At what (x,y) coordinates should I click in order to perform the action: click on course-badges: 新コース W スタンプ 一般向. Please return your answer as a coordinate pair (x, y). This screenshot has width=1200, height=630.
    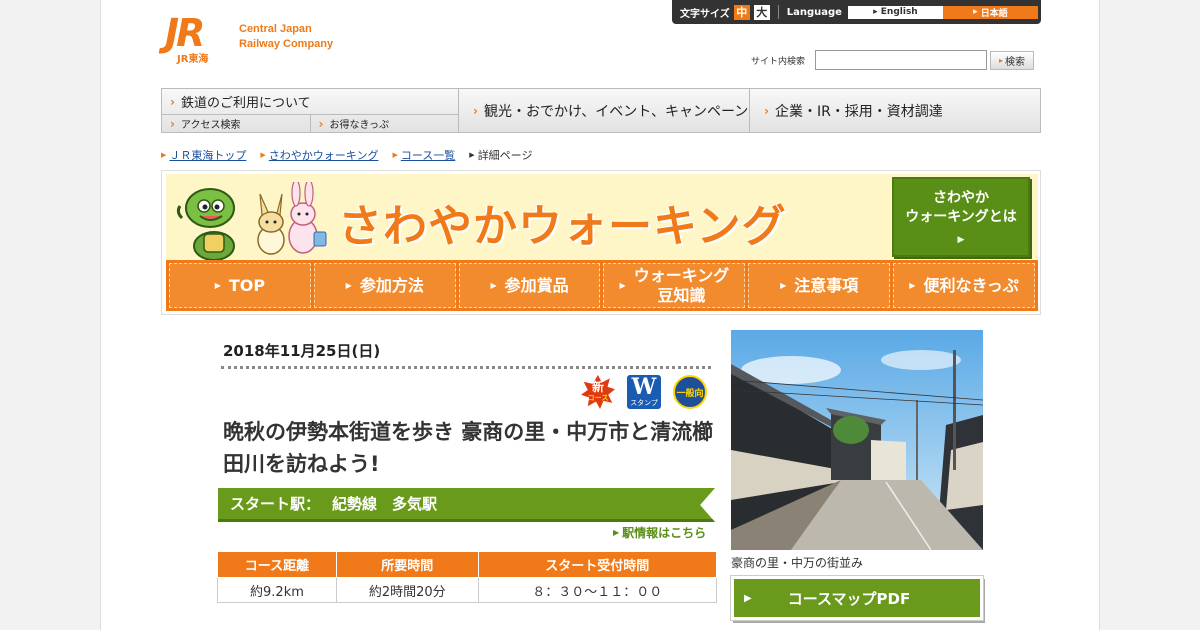
    Looking at the image, I should click on (644, 392).